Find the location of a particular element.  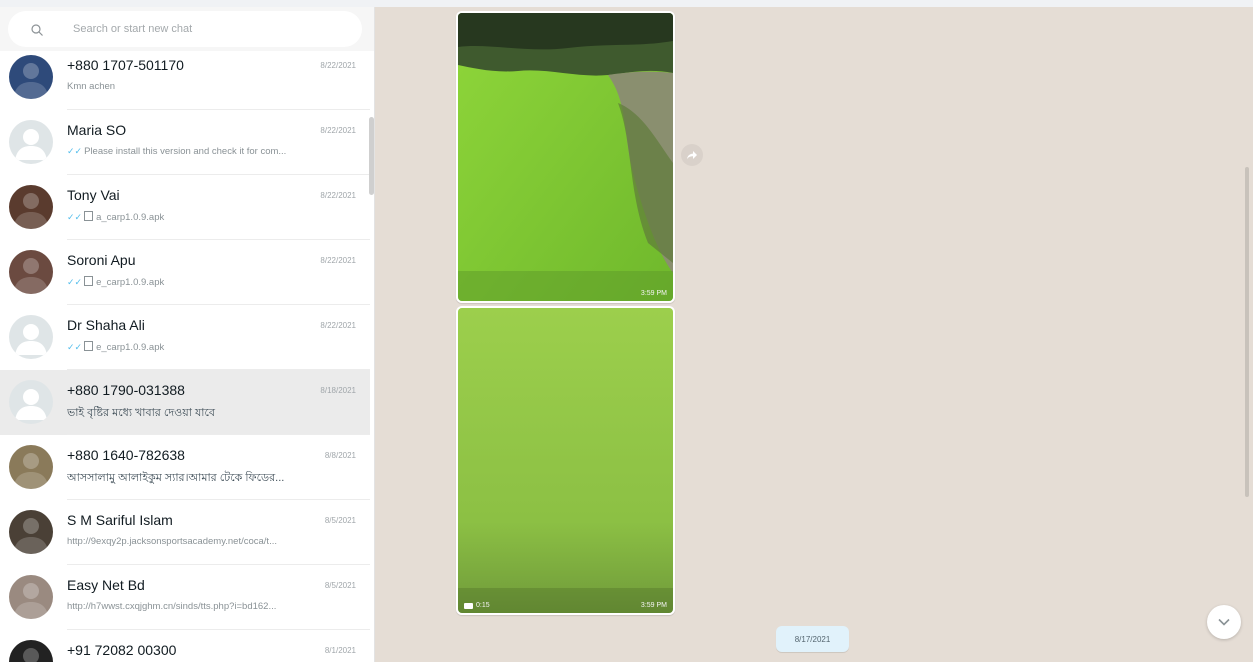

pond-photo is located at coordinates (565, 157).